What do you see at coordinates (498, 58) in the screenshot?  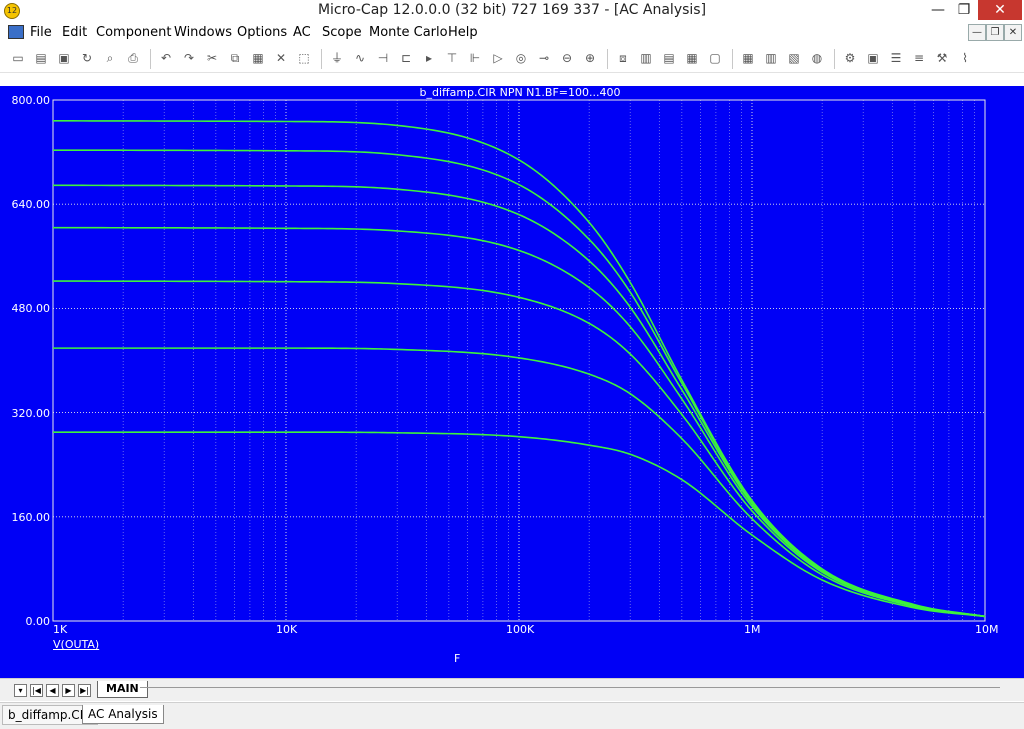 I see `opamp-icon: ▷` at bounding box center [498, 58].